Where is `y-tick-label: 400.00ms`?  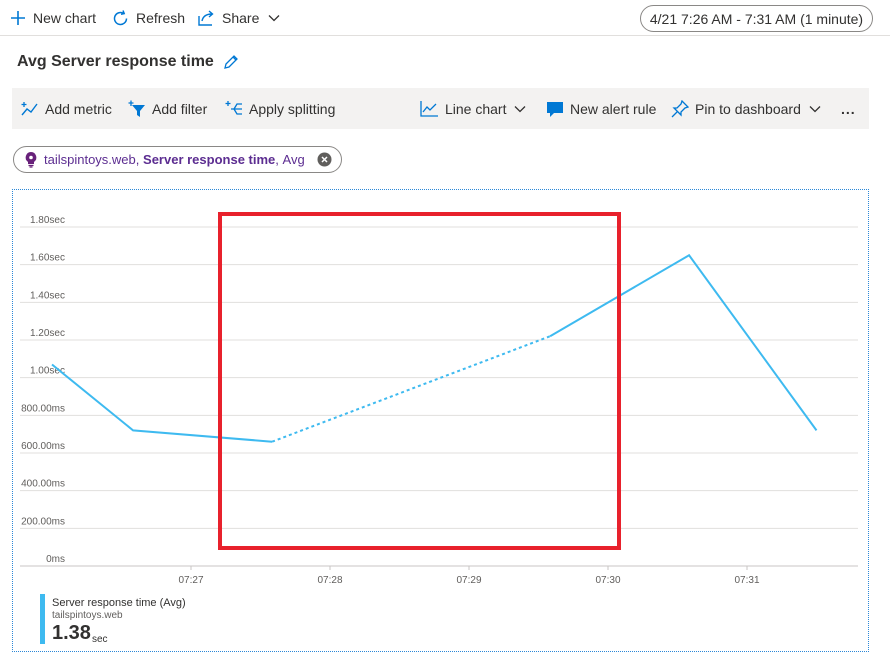
y-tick-label: 400.00ms is located at coordinates (43, 484).